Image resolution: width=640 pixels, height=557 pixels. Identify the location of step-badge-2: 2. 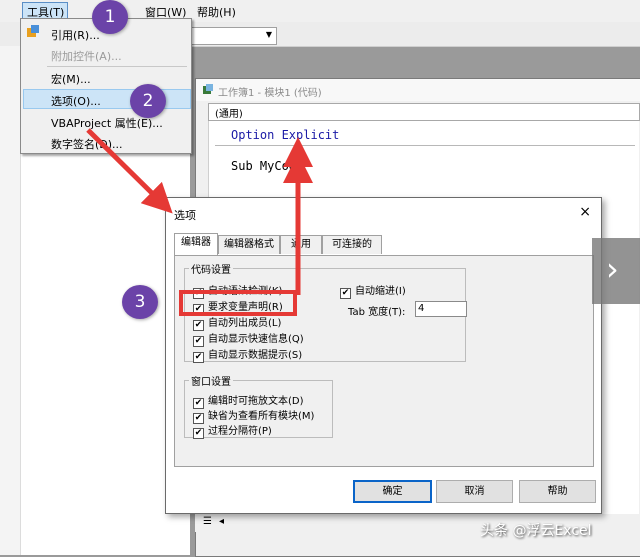
(148, 101).